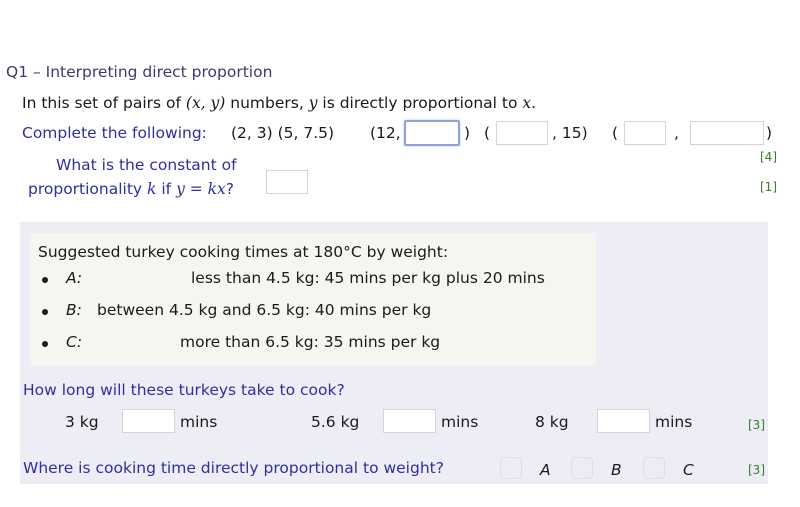  What do you see at coordinates (287, 182) in the screenshot?
I see `constant-input` at bounding box center [287, 182].